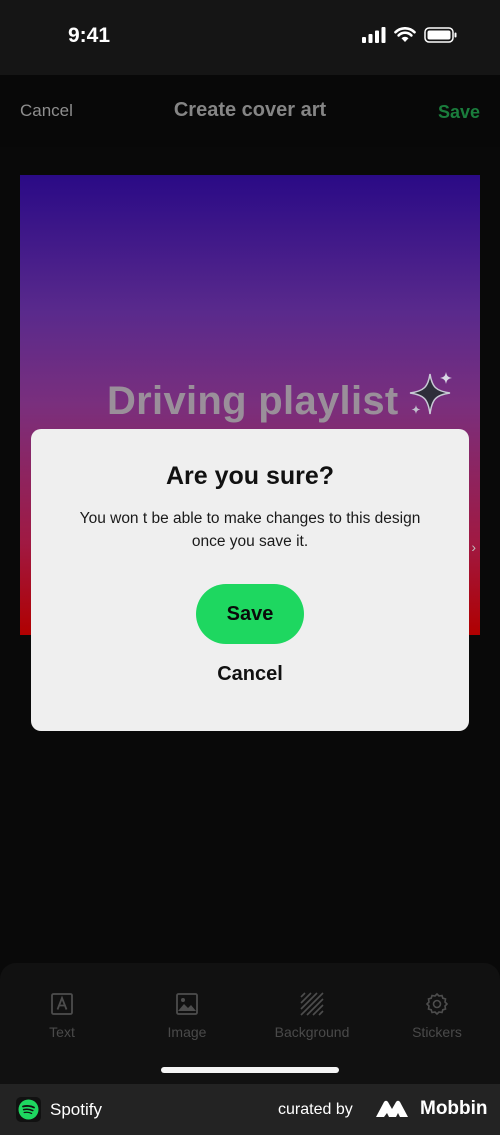  What do you see at coordinates (253, 401) in the screenshot?
I see `cover-art-title: Driving playlist` at bounding box center [253, 401].